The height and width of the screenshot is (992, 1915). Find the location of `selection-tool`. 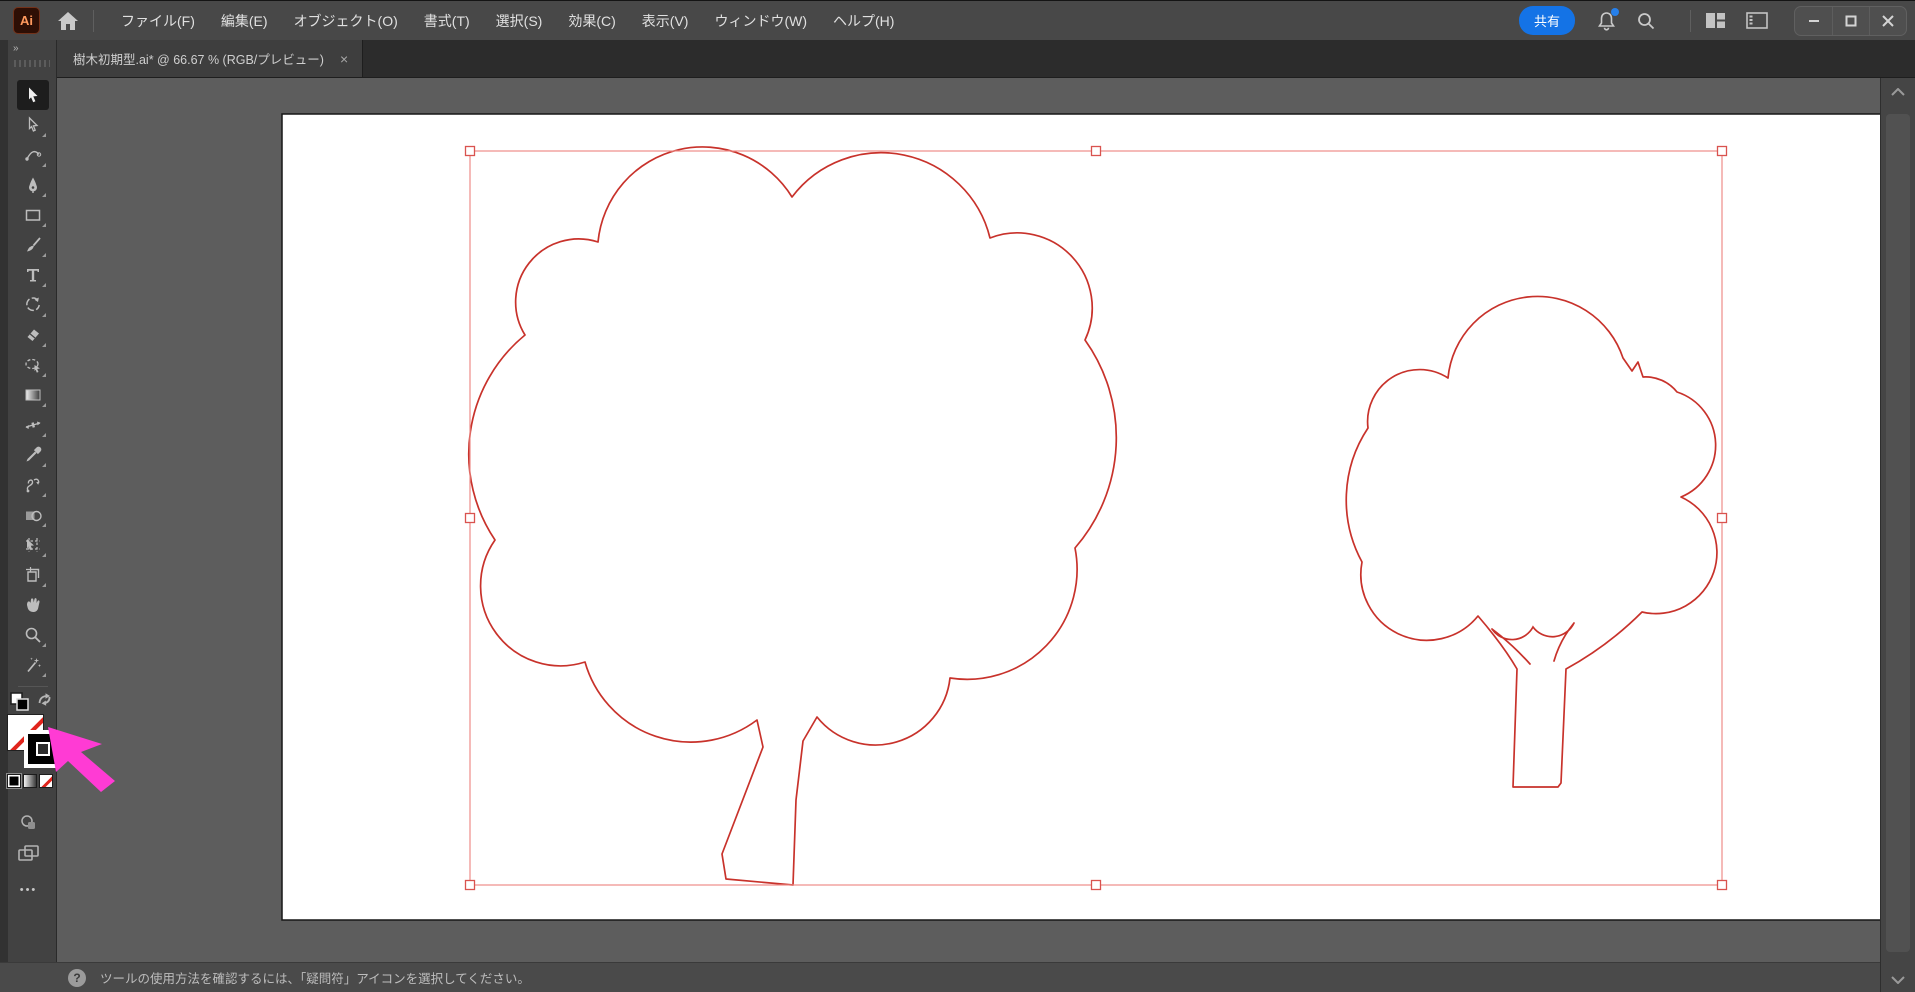

selection-tool is located at coordinates (32, 95).